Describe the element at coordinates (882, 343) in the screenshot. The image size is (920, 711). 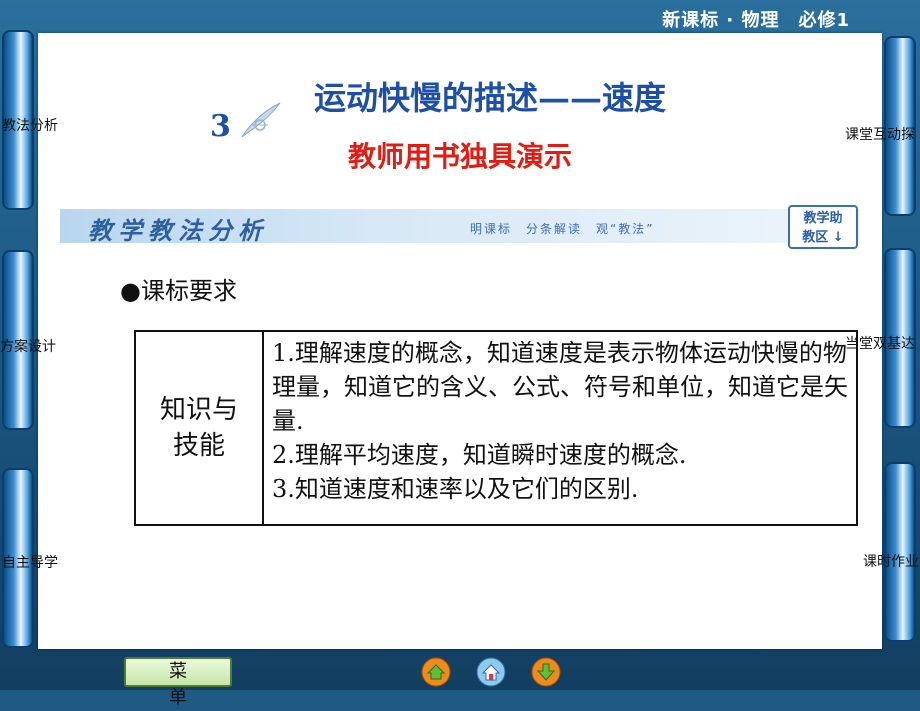
I see `side-tab-label-5: 当堂双基达` at that location.